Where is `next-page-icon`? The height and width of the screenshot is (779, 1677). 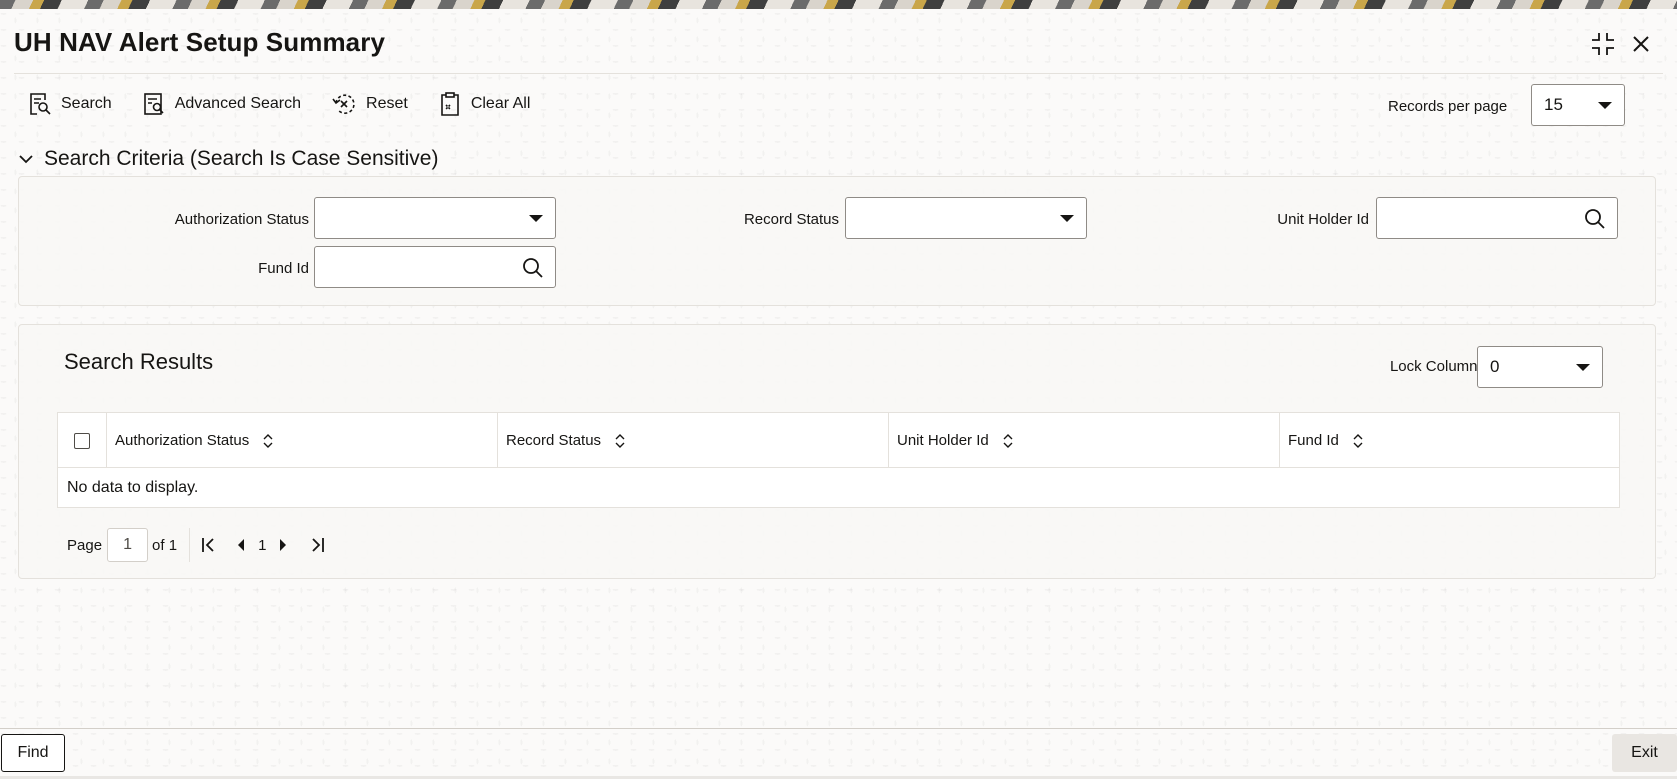
next-page-icon is located at coordinates (283, 545).